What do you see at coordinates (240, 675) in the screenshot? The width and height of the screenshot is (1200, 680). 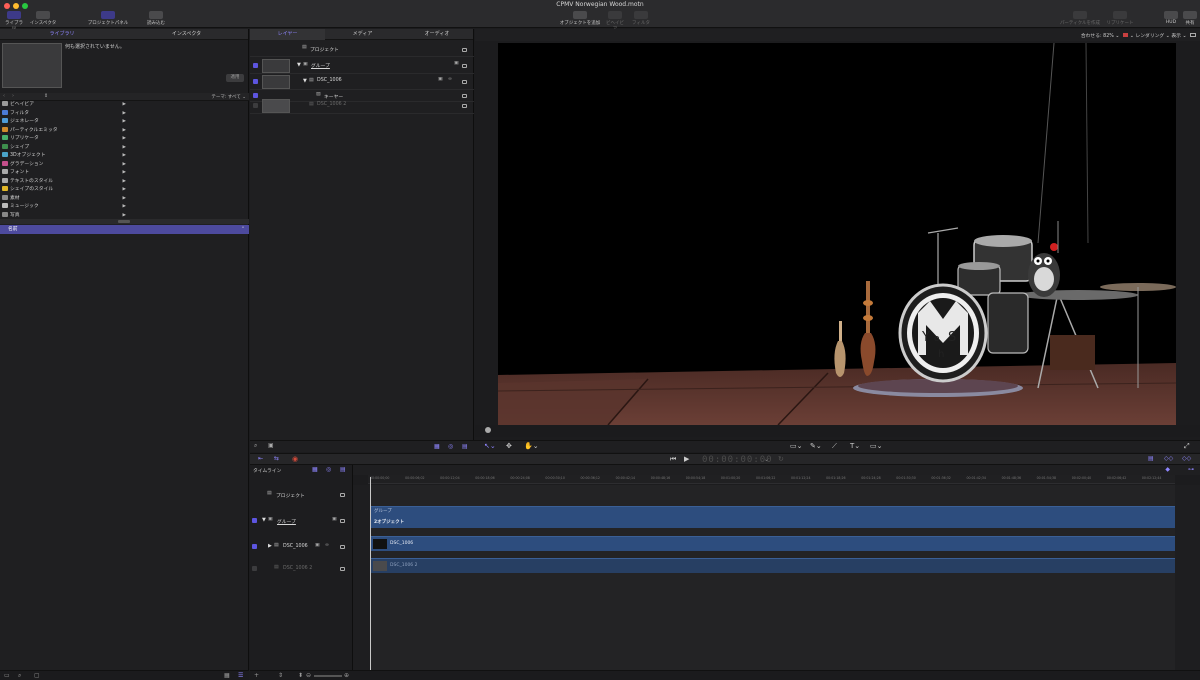 I see `list-view-icon: ☰` at bounding box center [240, 675].